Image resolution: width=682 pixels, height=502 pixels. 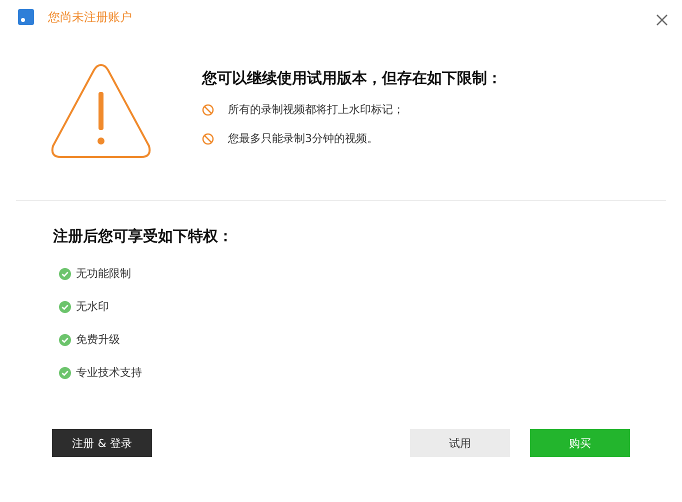 I want to click on warning-icon, so click(x=101, y=111).